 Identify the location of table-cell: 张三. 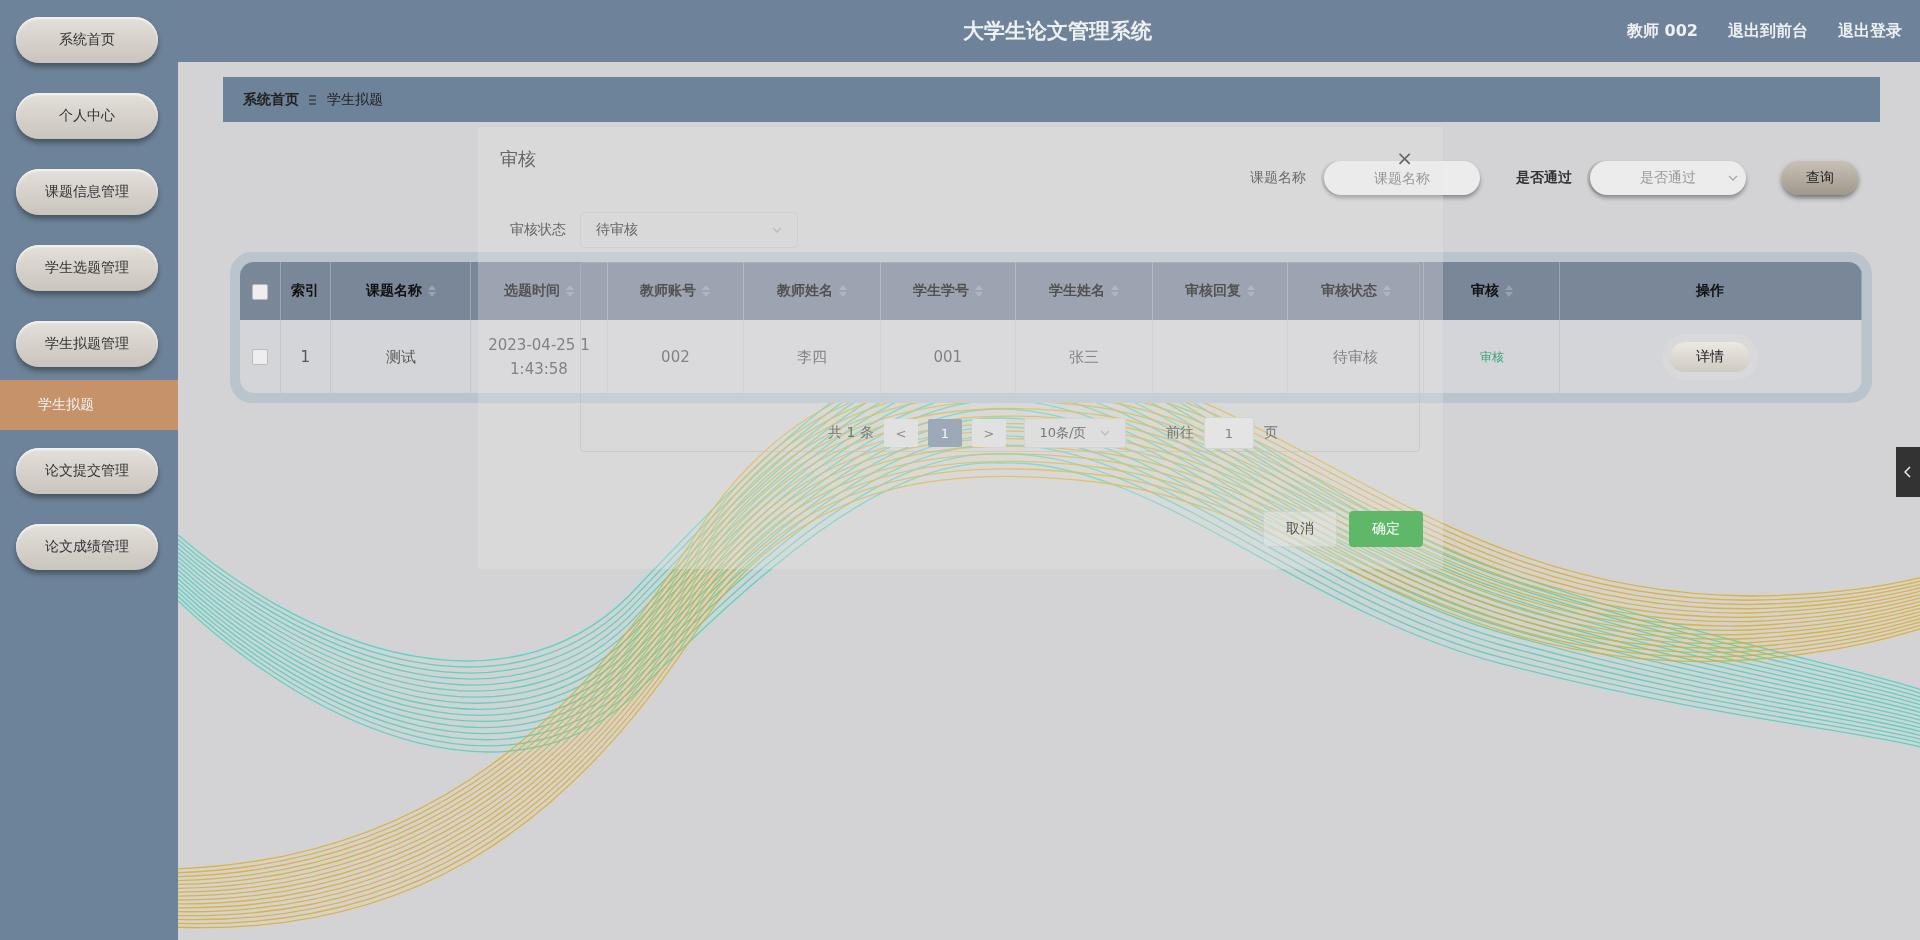
(1083, 356).